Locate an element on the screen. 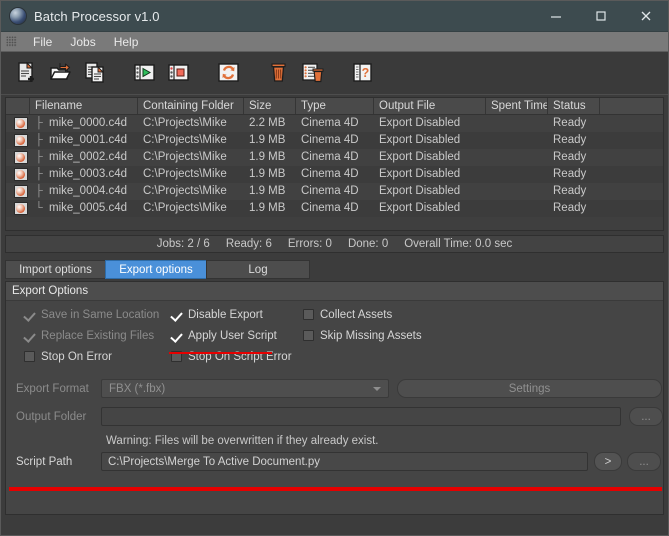  column-header-containing-folder: Containing Folder is located at coordinates (191, 106).